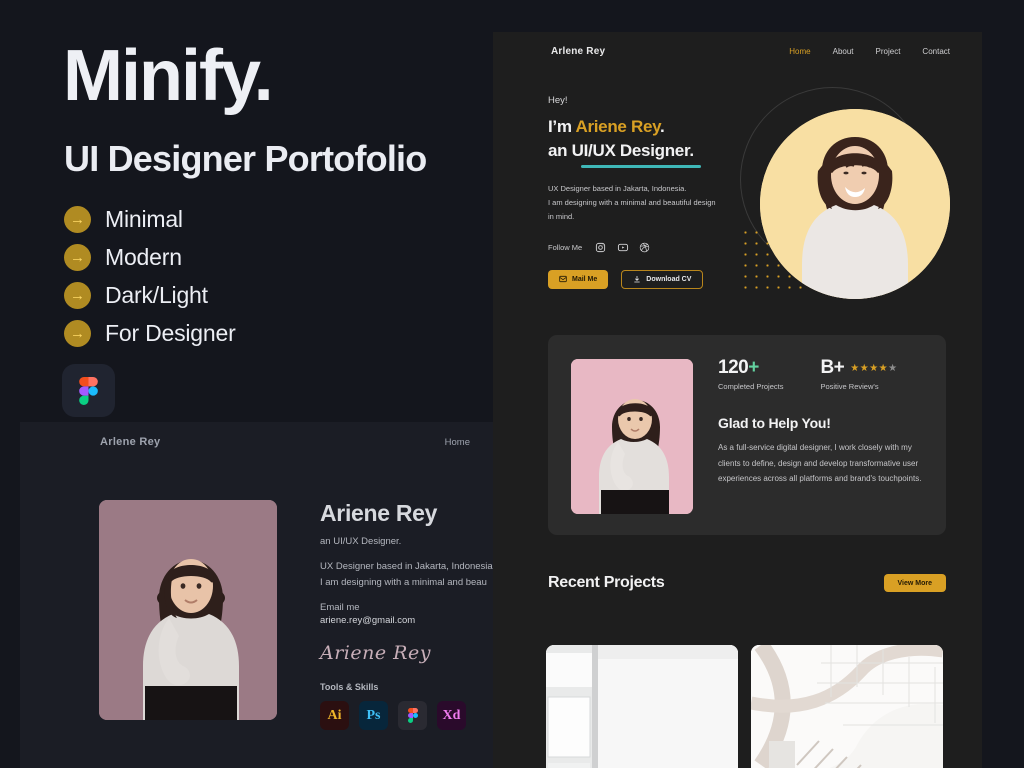 The image size is (1024, 768). I want to click on feature-item: → Minimal, so click(150, 219).